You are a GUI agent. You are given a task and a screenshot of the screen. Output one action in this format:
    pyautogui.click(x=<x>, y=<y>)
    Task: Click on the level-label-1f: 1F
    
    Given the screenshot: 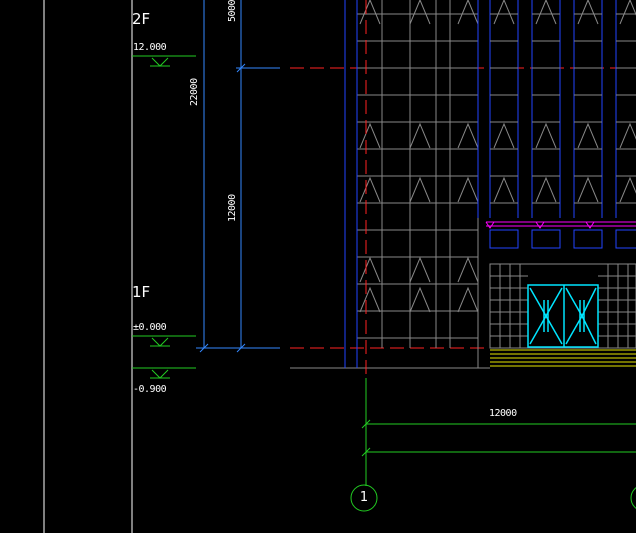 What is the action you would take?
    pyautogui.click(x=141, y=292)
    